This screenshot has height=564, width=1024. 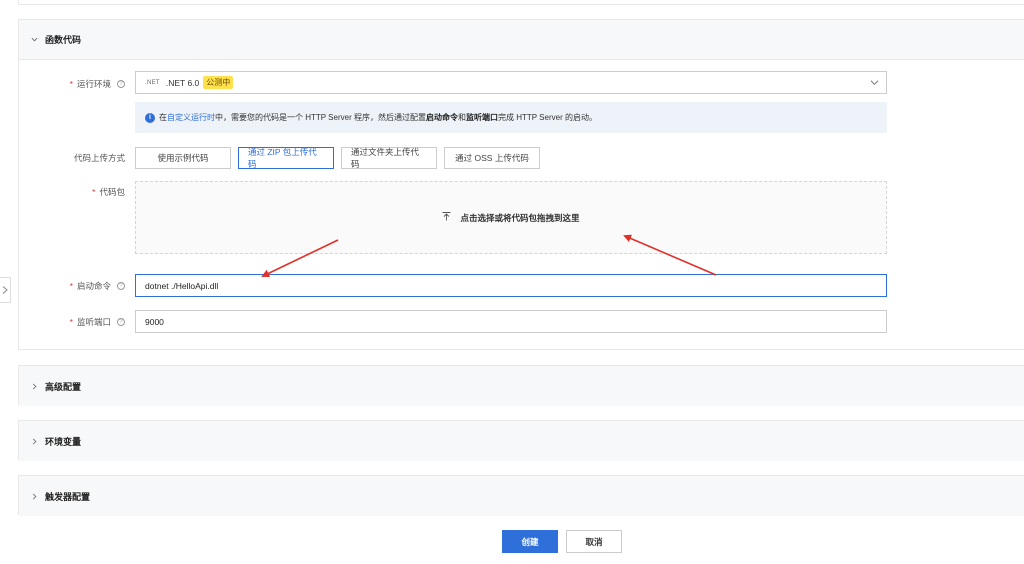 I want to click on upload-icon, so click(x=446, y=217).